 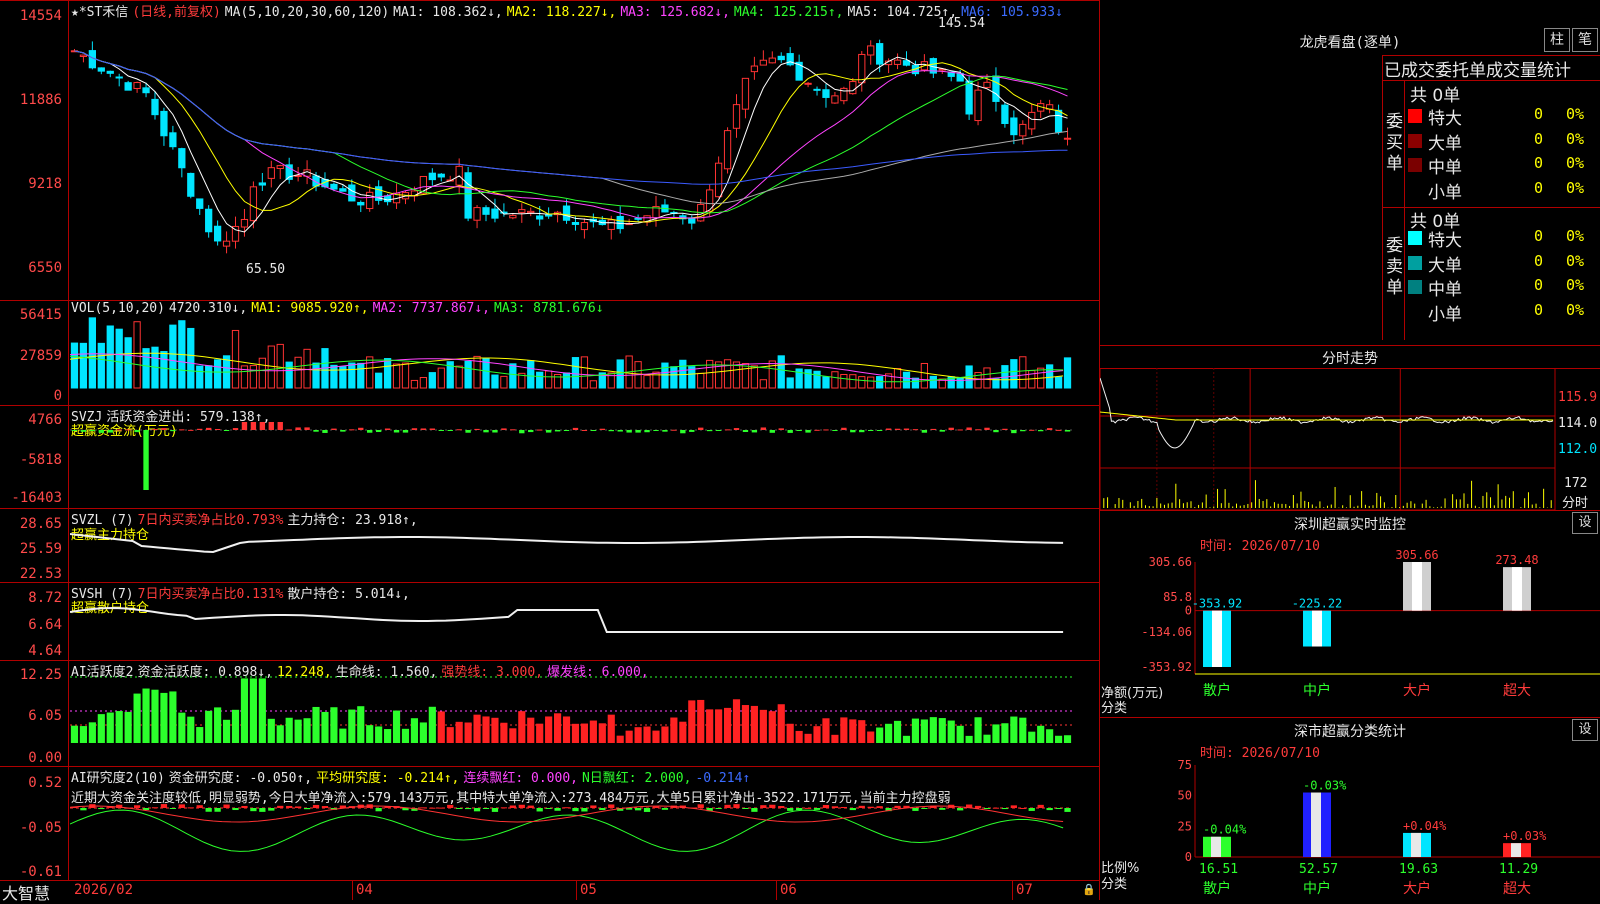 What do you see at coordinates (1415, 287) in the screenshot?
I see `color-swatch` at bounding box center [1415, 287].